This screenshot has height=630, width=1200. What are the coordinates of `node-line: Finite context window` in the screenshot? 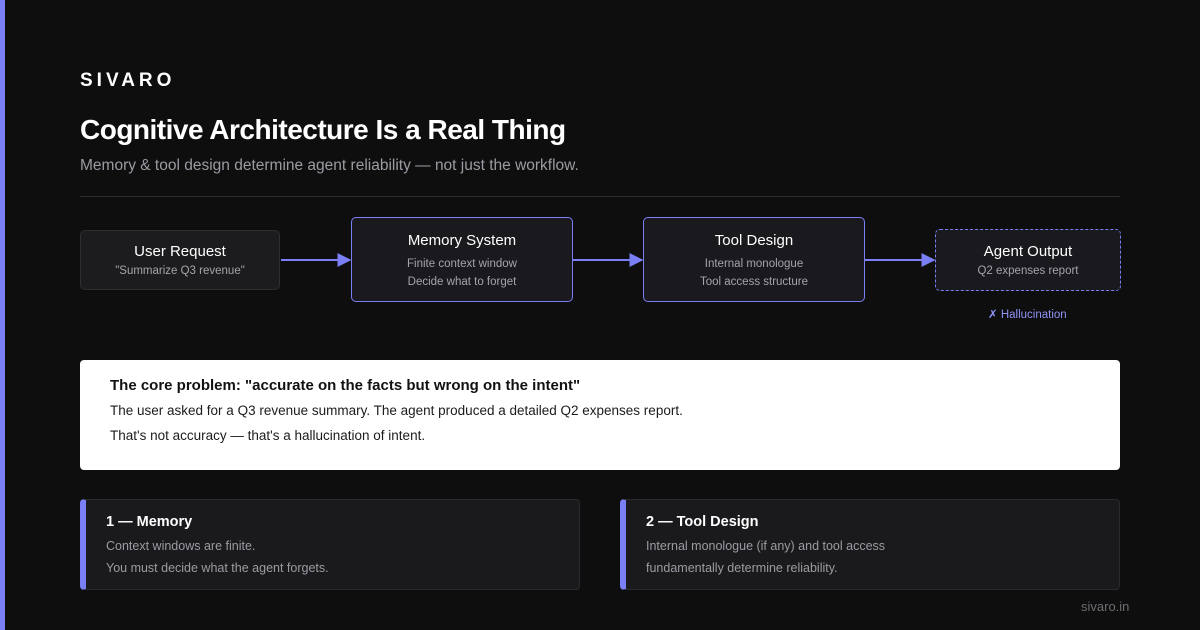 It's located at (462, 263).